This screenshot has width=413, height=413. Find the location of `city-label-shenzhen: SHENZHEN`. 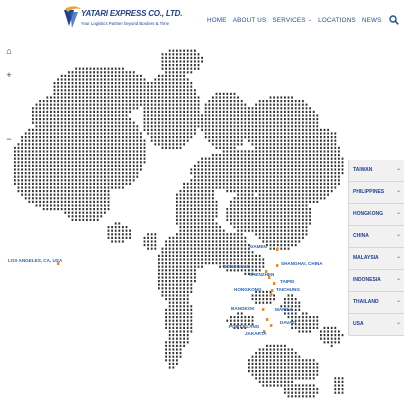

city-label-shenzhen: SHENZHEN is located at coordinates (261, 274).